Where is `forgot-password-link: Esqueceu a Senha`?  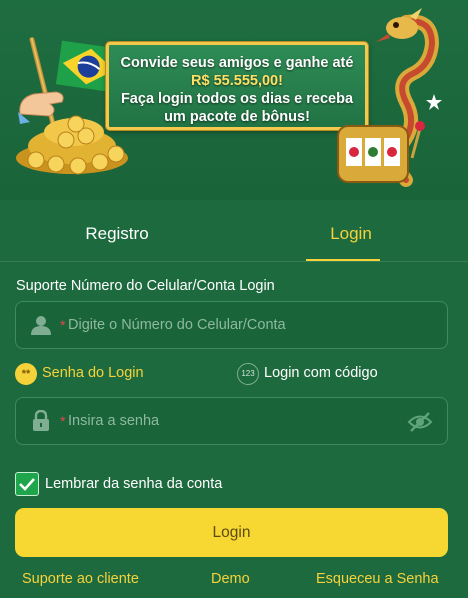 forgot-password-link: Esqueceu a Senha is located at coordinates (377, 579).